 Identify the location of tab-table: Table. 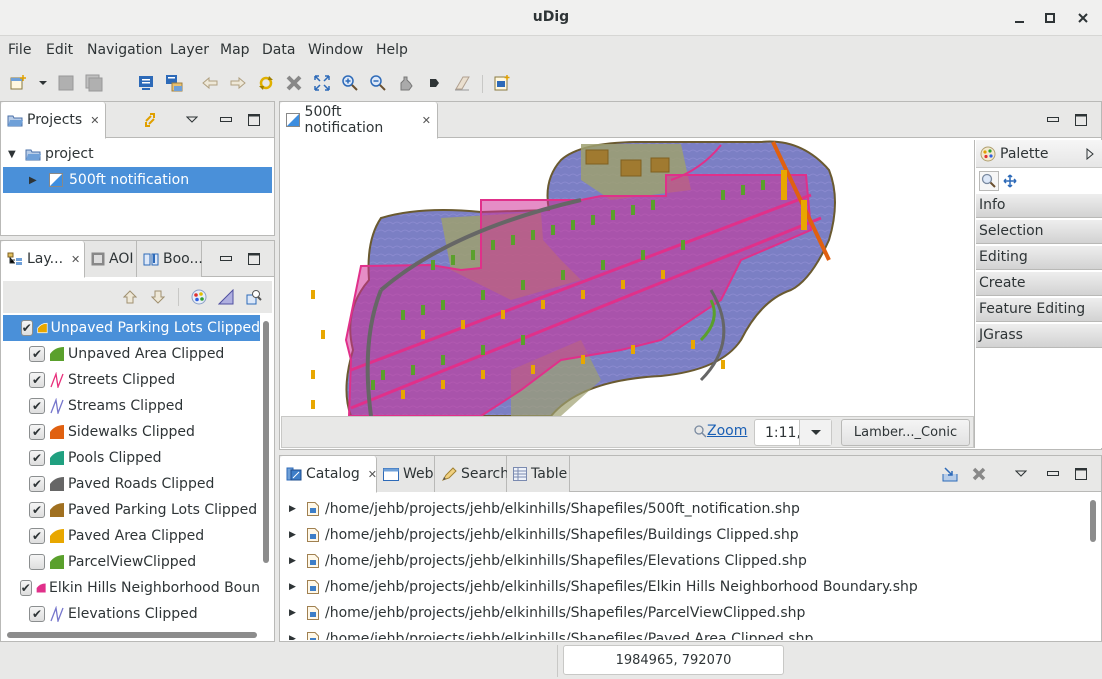
(538, 474).